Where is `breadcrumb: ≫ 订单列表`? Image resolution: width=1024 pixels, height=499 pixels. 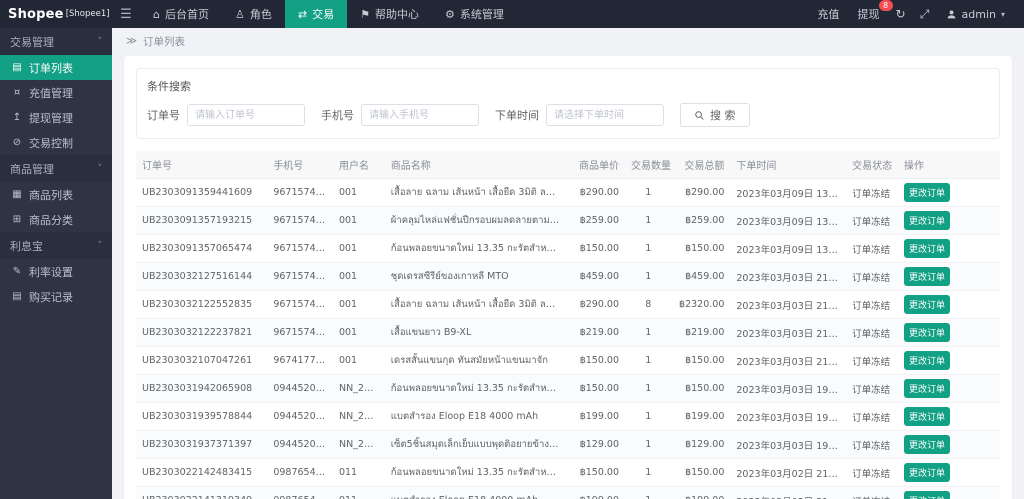
breadcrumb: ≫ 订单列表 is located at coordinates (568, 41).